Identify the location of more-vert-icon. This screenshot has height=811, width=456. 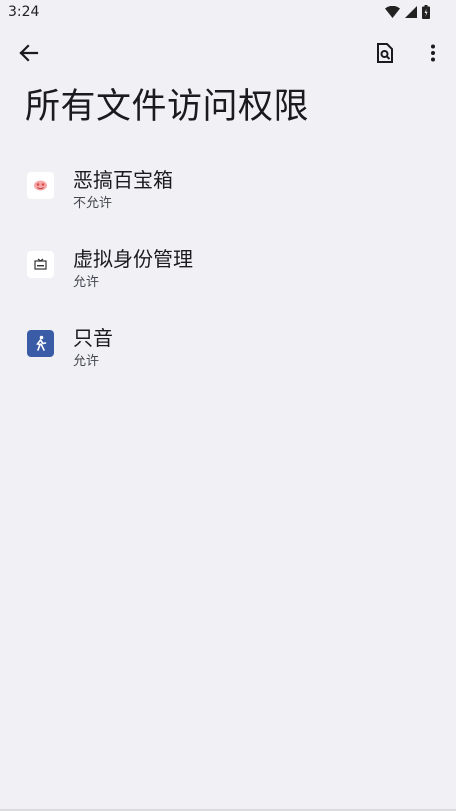
(433, 53).